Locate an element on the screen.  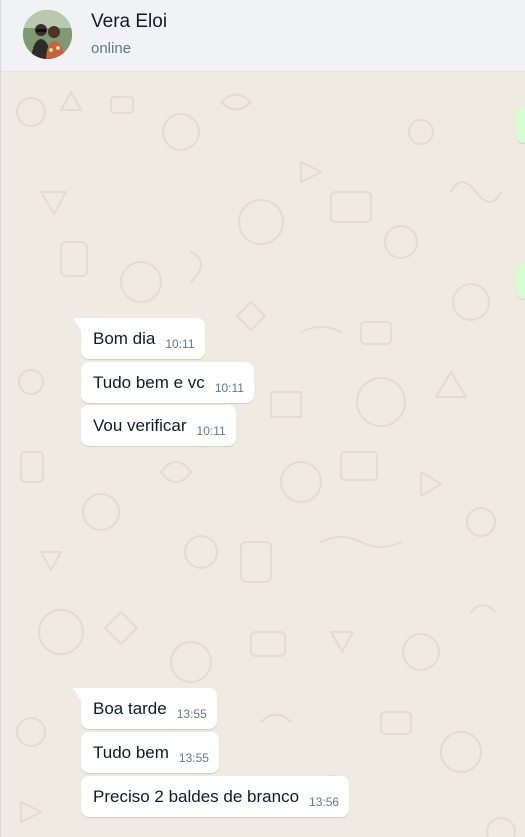
contact-avatar is located at coordinates (47, 34).